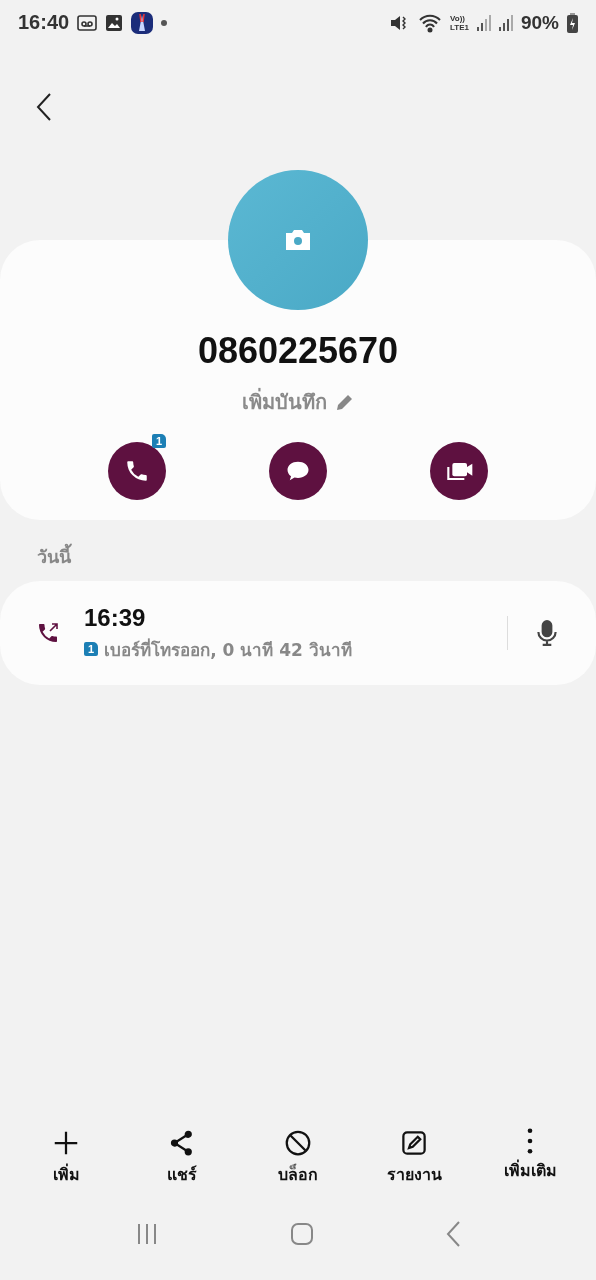 The height and width of the screenshot is (1280, 596). I want to click on toolbar-button: แชร์, so click(182, 1157).